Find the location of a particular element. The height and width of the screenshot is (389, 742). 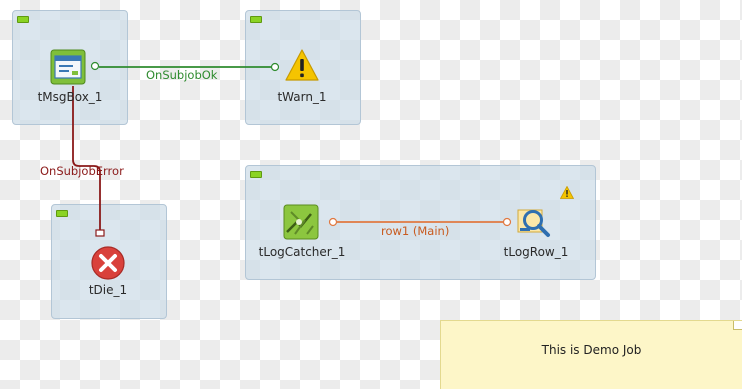

onsubjobok-label: OnSubjobOk is located at coordinates (182, 75).